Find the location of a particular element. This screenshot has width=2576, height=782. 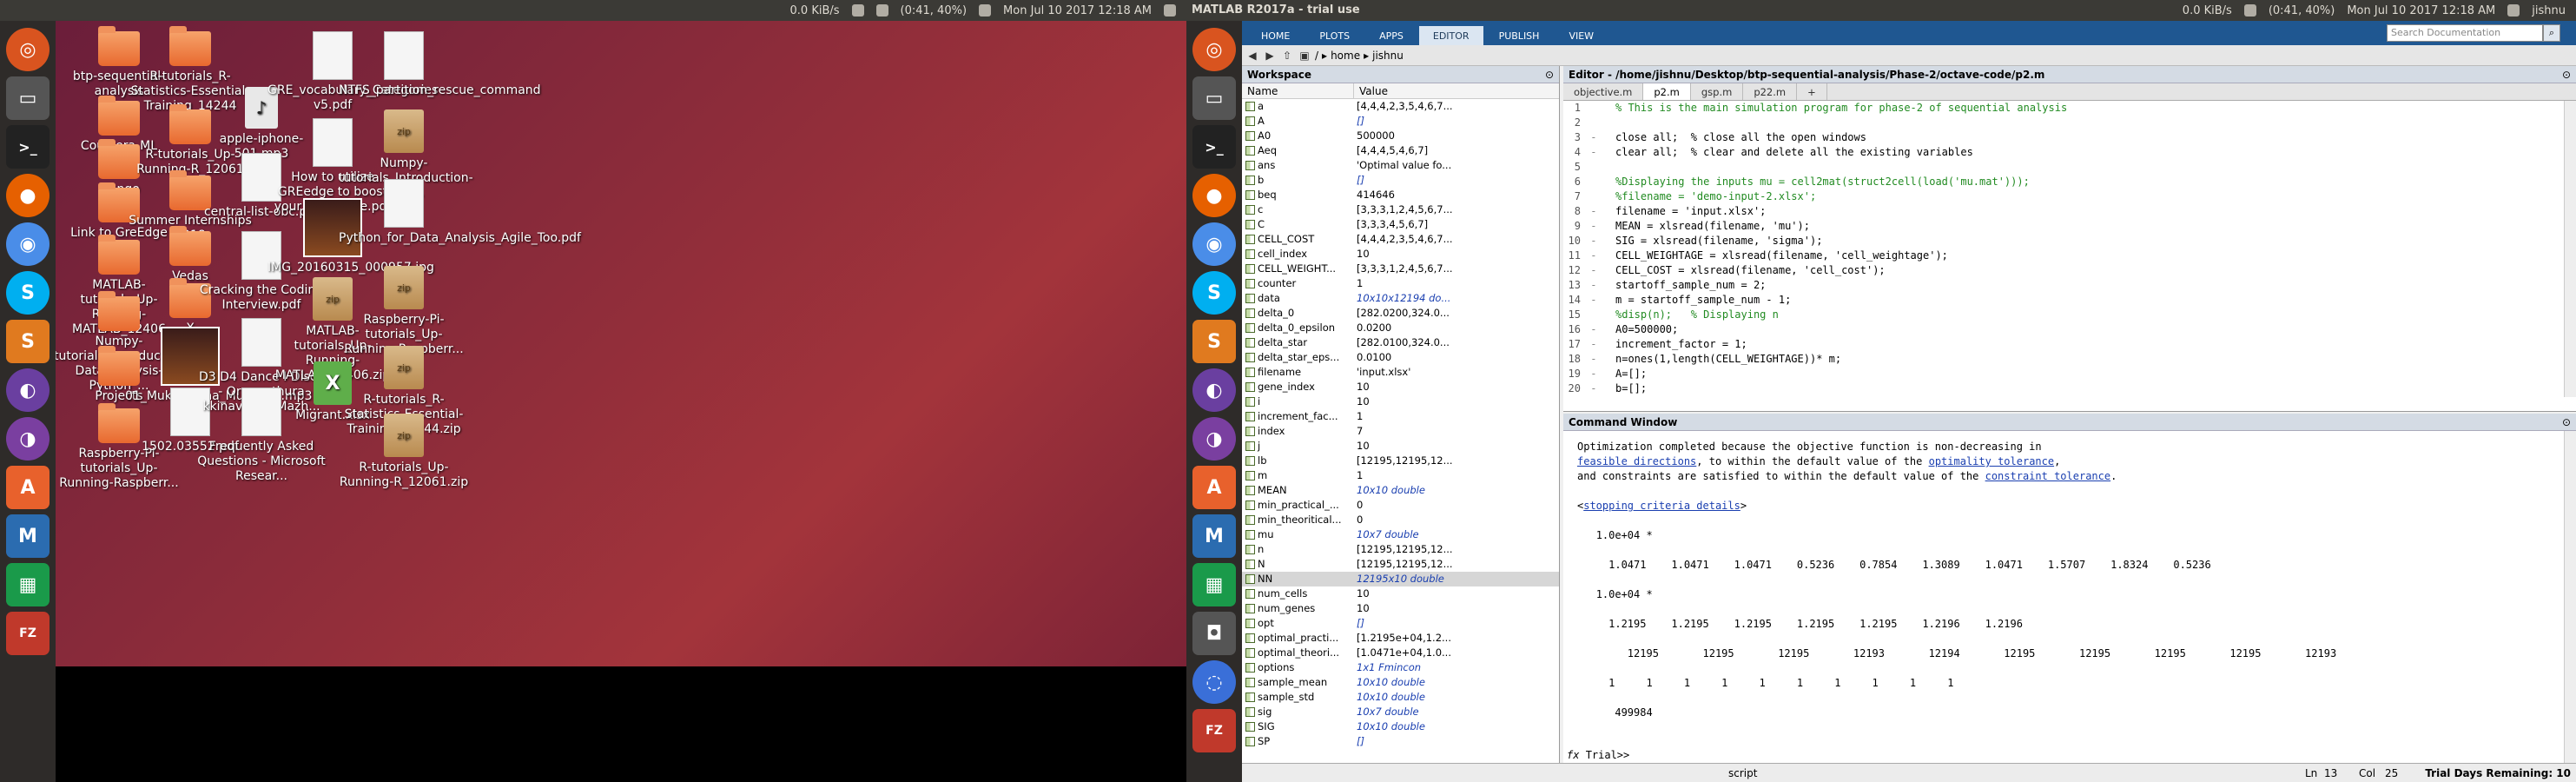

command-prompt: Trial>> is located at coordinates (1608, 755).